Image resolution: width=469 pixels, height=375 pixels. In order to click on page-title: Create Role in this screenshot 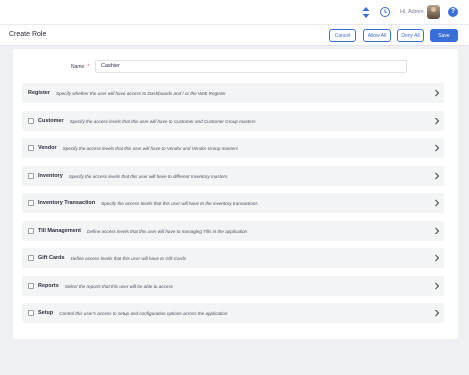, I will do `click(28, 34)`.